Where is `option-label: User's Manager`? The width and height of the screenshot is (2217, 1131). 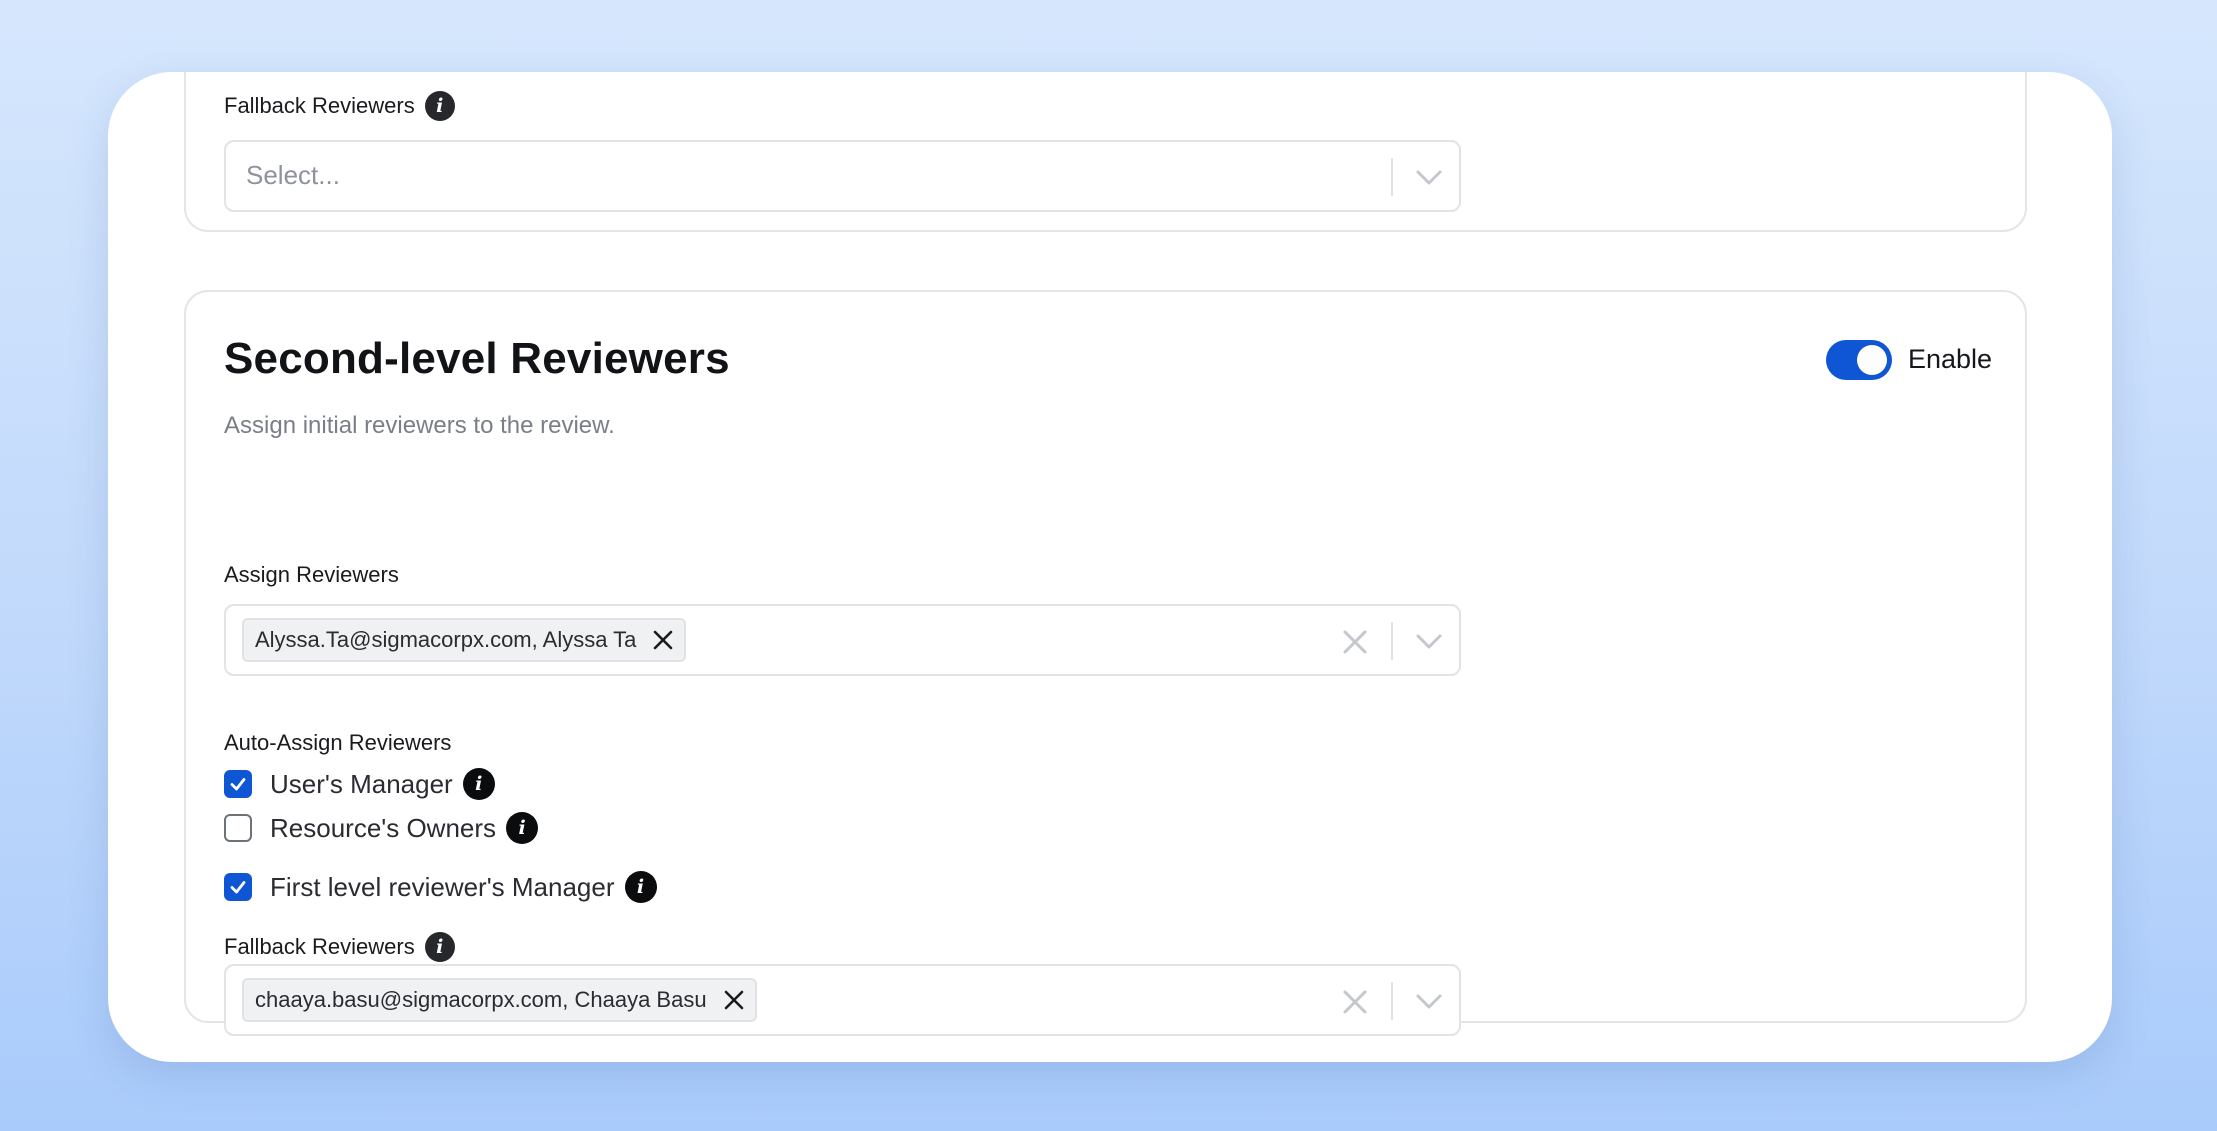 option-label: User's Manager is located at coordinates (361, 783).